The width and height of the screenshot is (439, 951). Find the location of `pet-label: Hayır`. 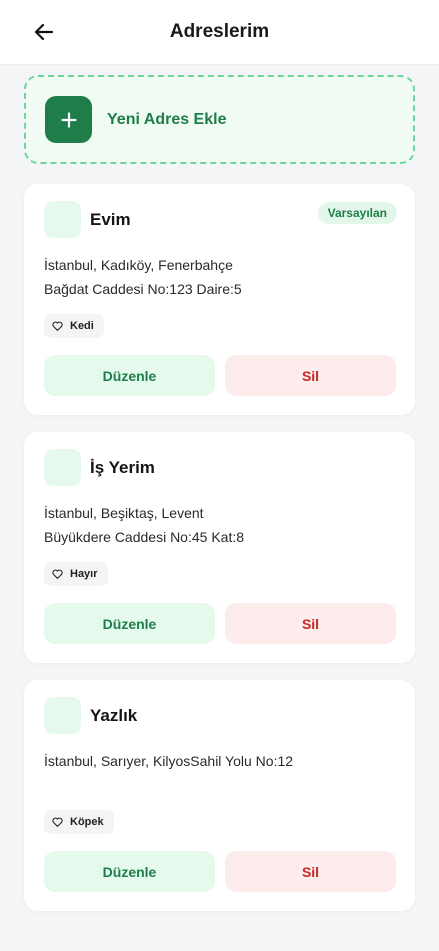

pet-label: Hayır is located at coordinates (84, 574).